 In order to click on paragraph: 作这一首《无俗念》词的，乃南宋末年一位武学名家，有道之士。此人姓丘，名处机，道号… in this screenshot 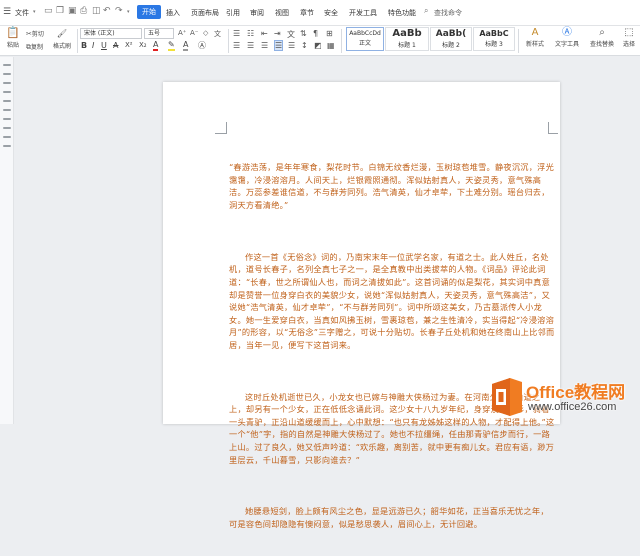, I will do `click(392, 301)`.